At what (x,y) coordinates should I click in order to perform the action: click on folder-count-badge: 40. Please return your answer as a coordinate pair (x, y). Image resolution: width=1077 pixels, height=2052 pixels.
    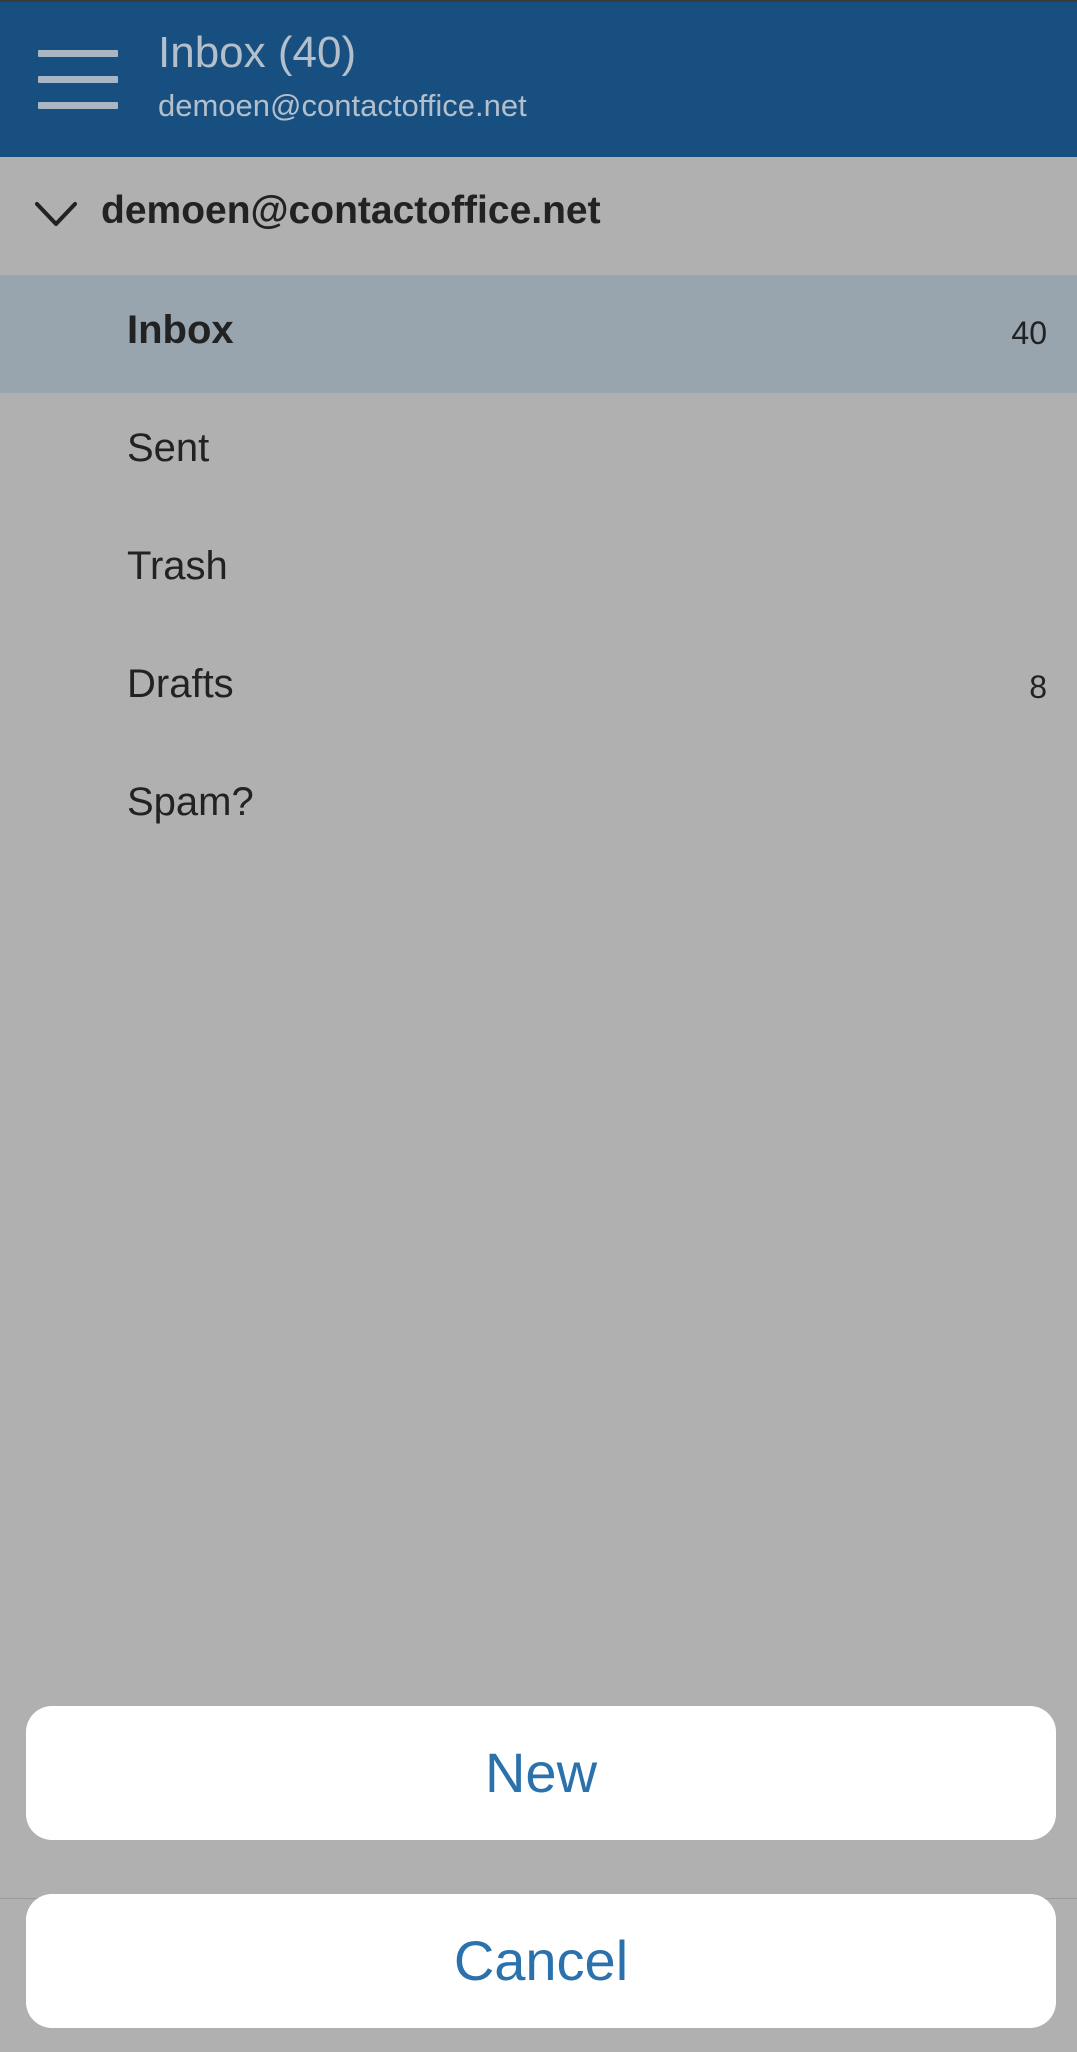
    Looking at the image, I should click on (1029, 333).